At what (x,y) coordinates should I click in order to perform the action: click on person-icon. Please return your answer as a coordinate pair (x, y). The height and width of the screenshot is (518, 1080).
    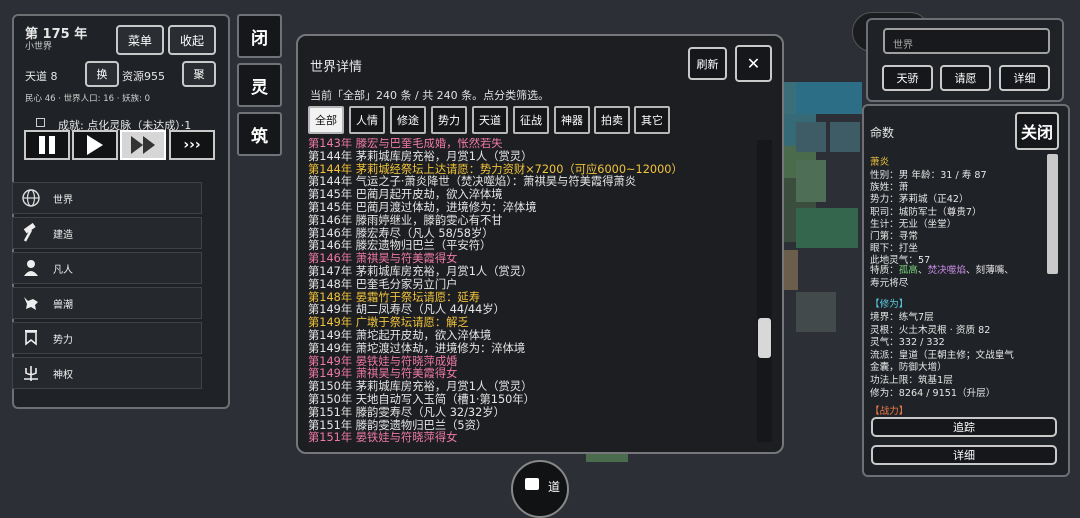
    Looking at the image, I should click on (31, 268).